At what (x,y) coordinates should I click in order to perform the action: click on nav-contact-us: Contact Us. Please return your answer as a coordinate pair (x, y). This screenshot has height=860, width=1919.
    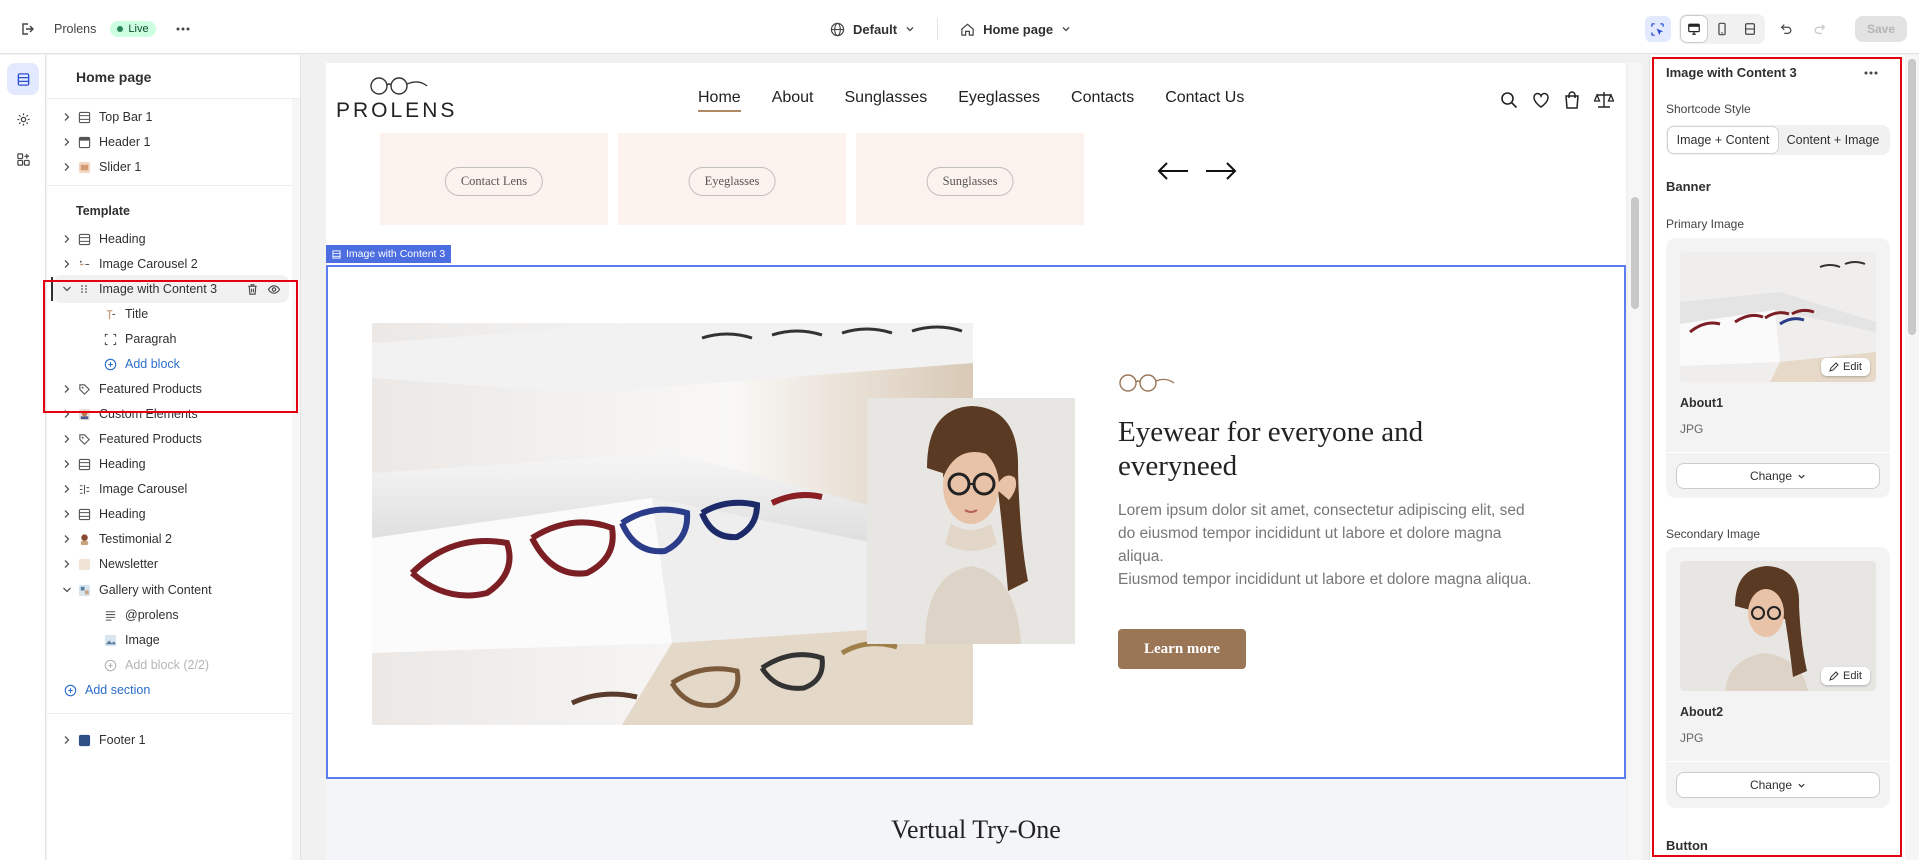
    Looking at the image, I should click on (1204, 100).